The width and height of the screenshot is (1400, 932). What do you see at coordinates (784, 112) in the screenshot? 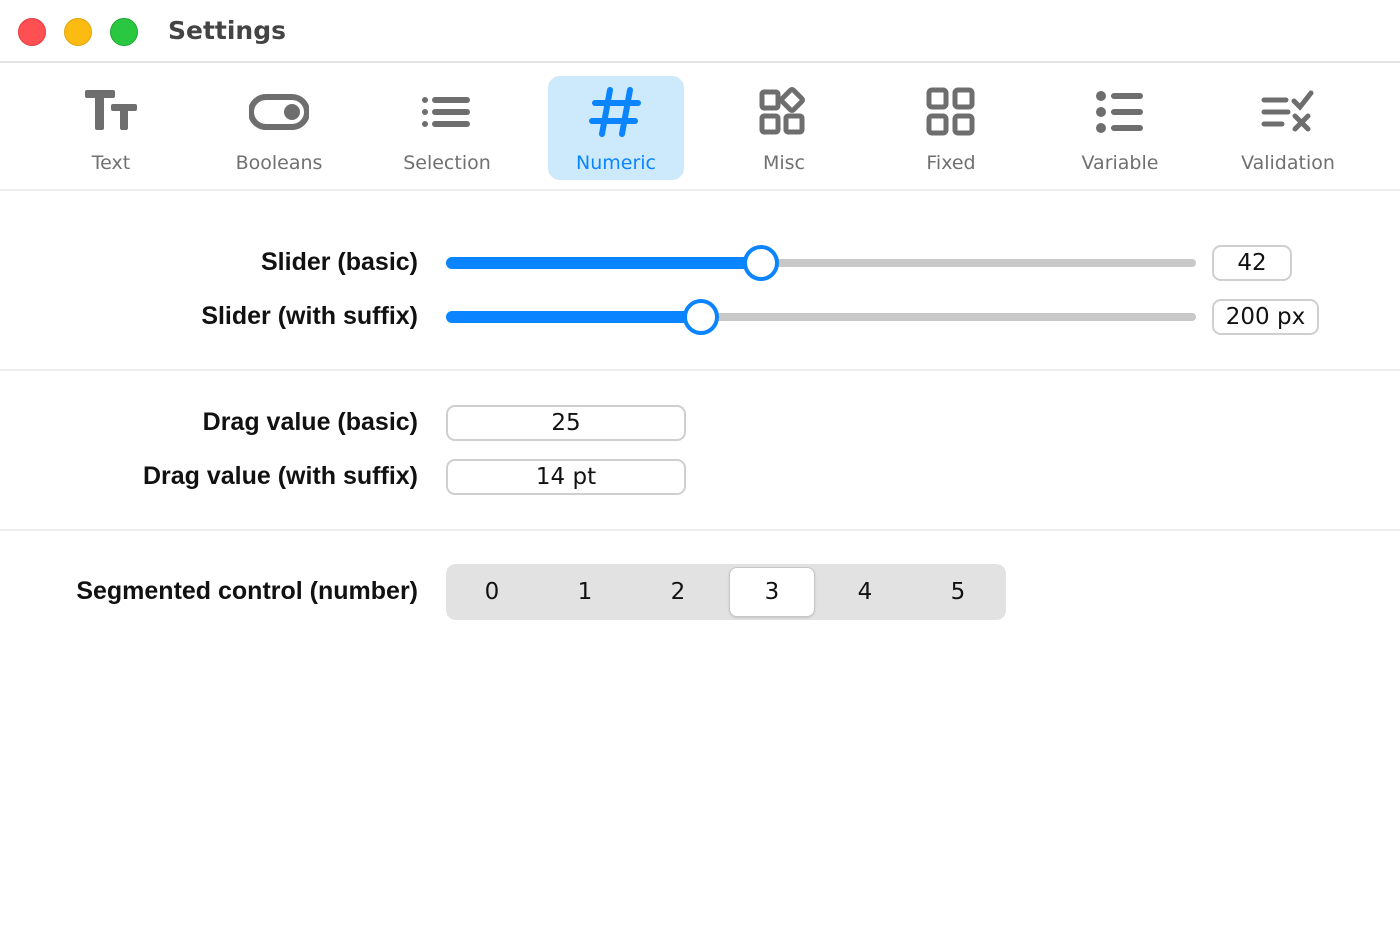
I see `shapes-icon` at bounding box center [784, 112].